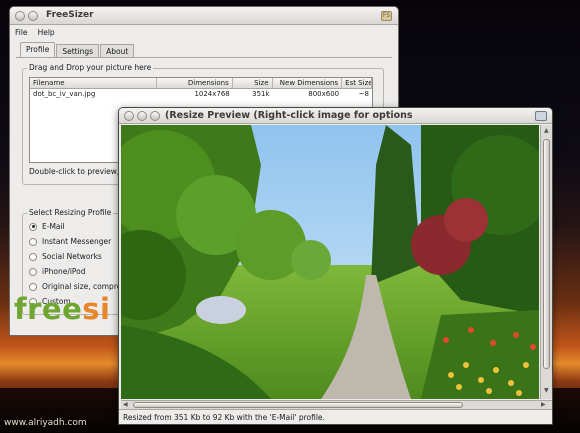 This screenshot has height=433, width=580. What do you see at coordinates (546, 390) in the screenshot?
I see `scroll-down-icon: ▼` at bounding box center [546, 390].